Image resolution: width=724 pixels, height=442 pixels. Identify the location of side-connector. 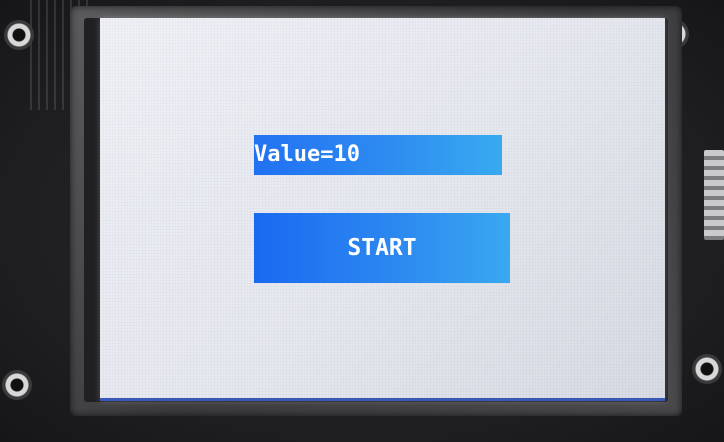
(714, 195).